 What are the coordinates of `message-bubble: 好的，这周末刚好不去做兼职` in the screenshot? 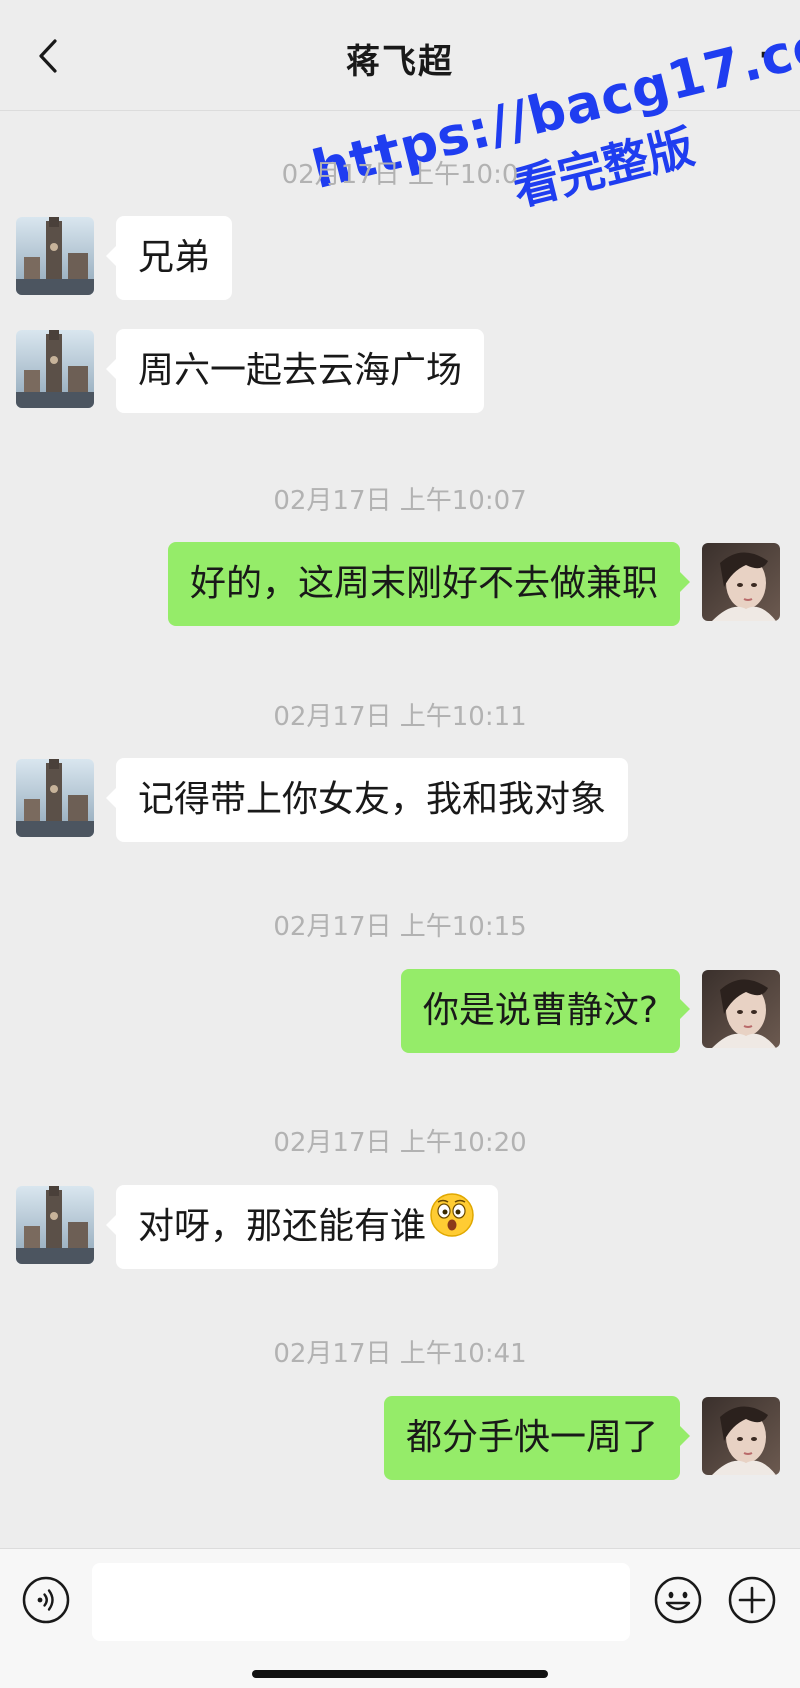 It's located at (429, 584).